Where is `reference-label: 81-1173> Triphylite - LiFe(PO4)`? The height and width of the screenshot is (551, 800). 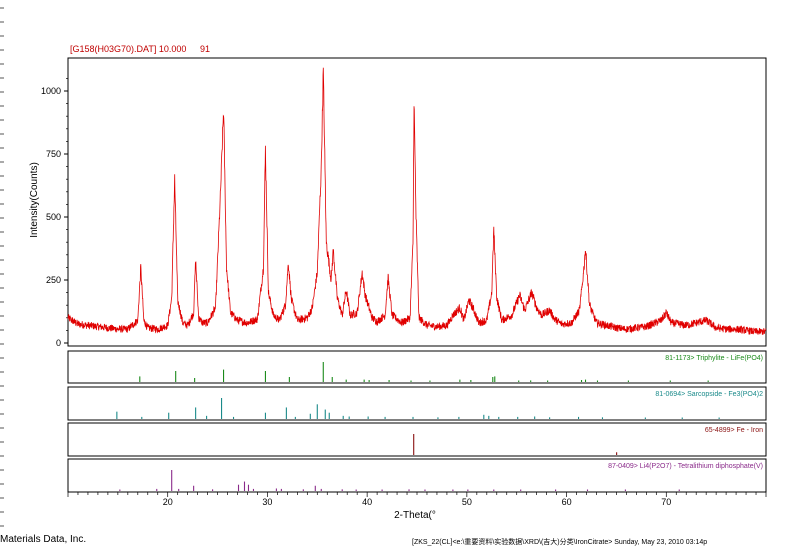
reference-label: 81-1173> Triphylite - LiFe(PO4) is located at coordinates (714, 358).